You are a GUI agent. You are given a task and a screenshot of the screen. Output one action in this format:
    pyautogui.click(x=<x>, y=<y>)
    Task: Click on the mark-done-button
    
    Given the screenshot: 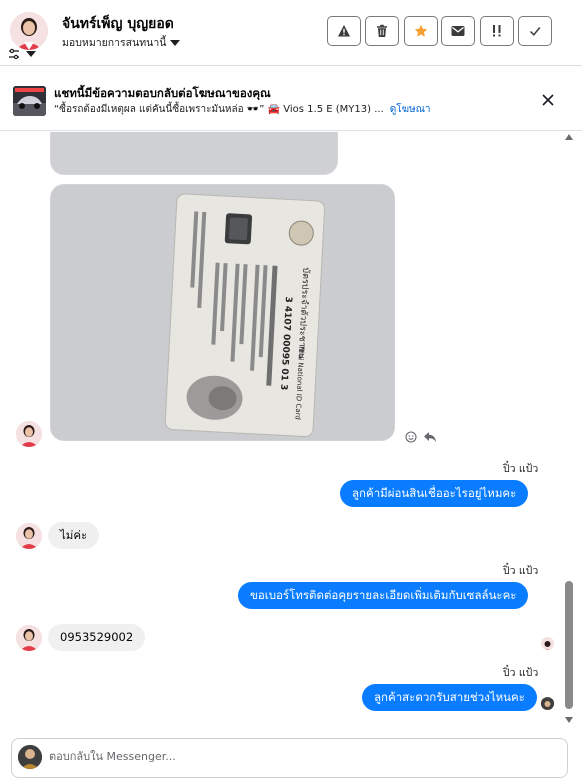 What is the action you would take?
    pyautogui.click(x=535, y=31)
    